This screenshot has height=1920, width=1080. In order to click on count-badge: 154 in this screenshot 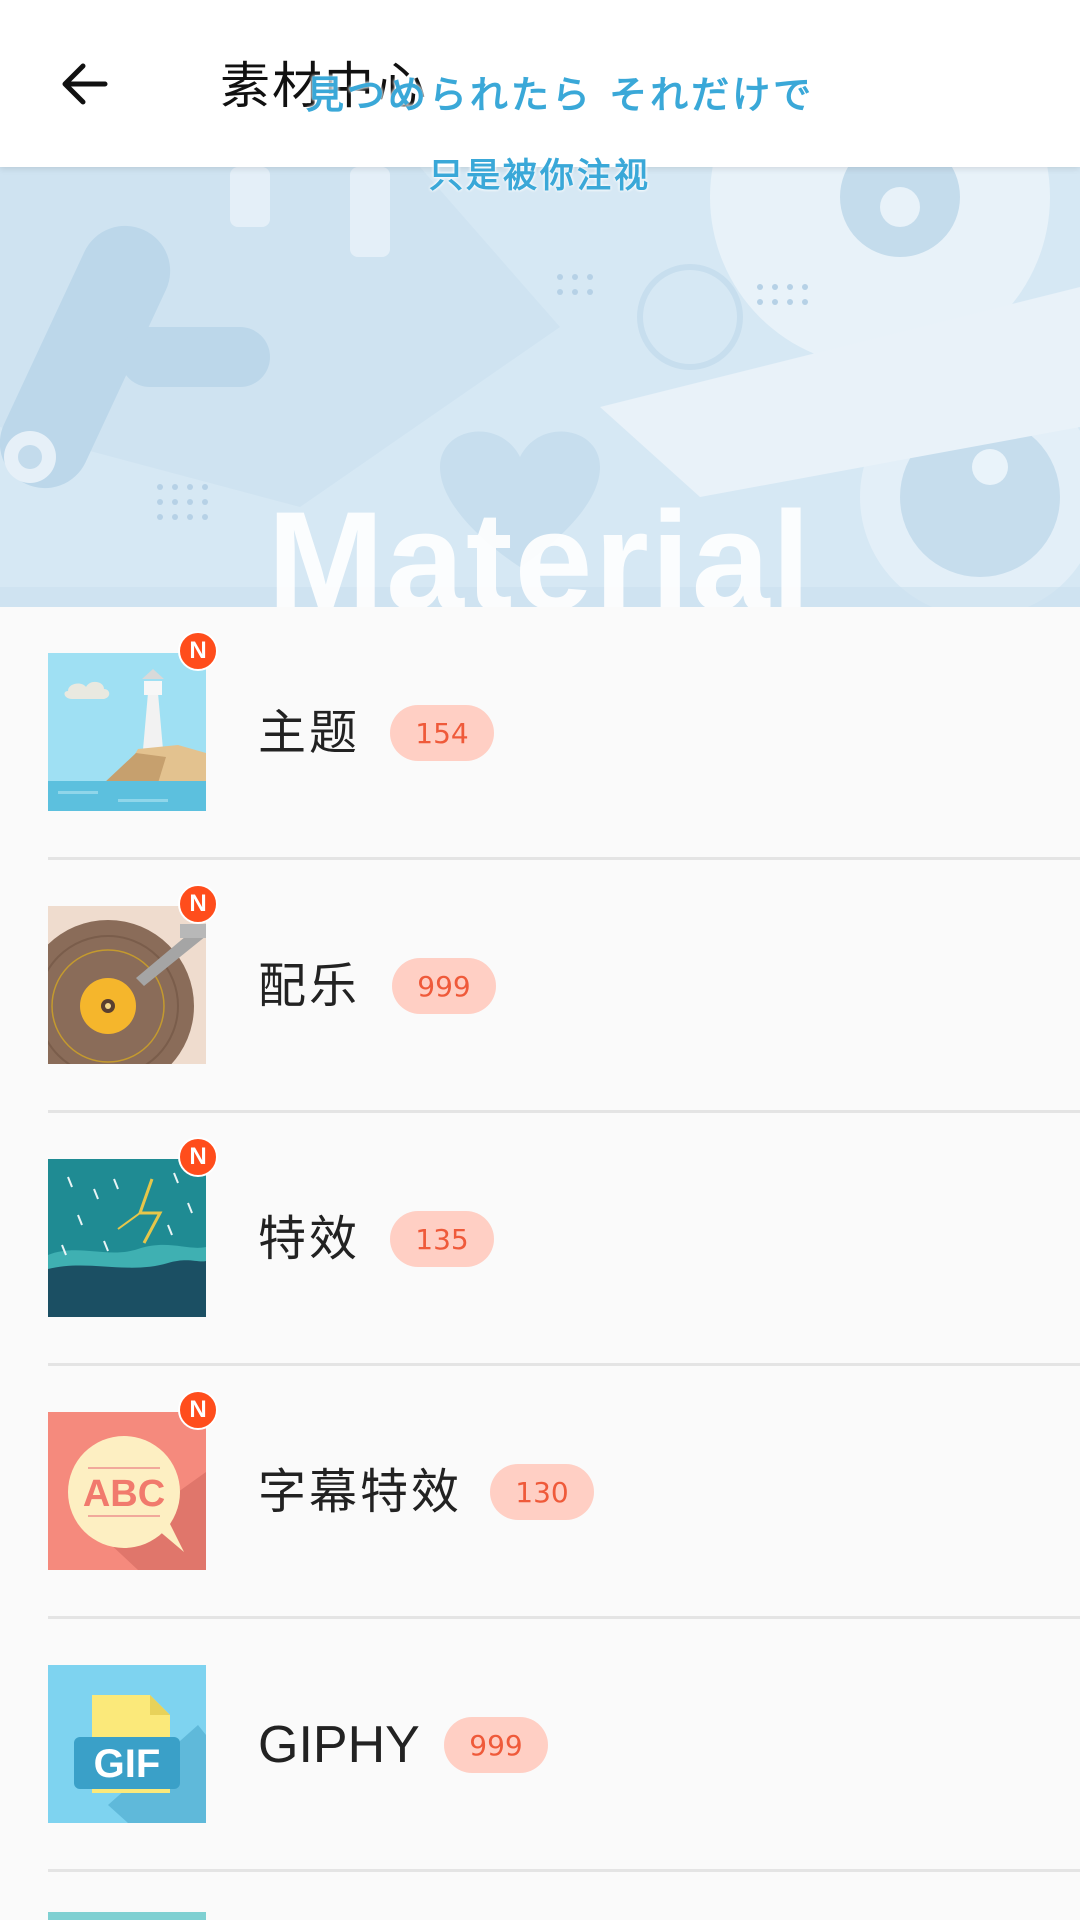, I will do `click(442, 733)`.